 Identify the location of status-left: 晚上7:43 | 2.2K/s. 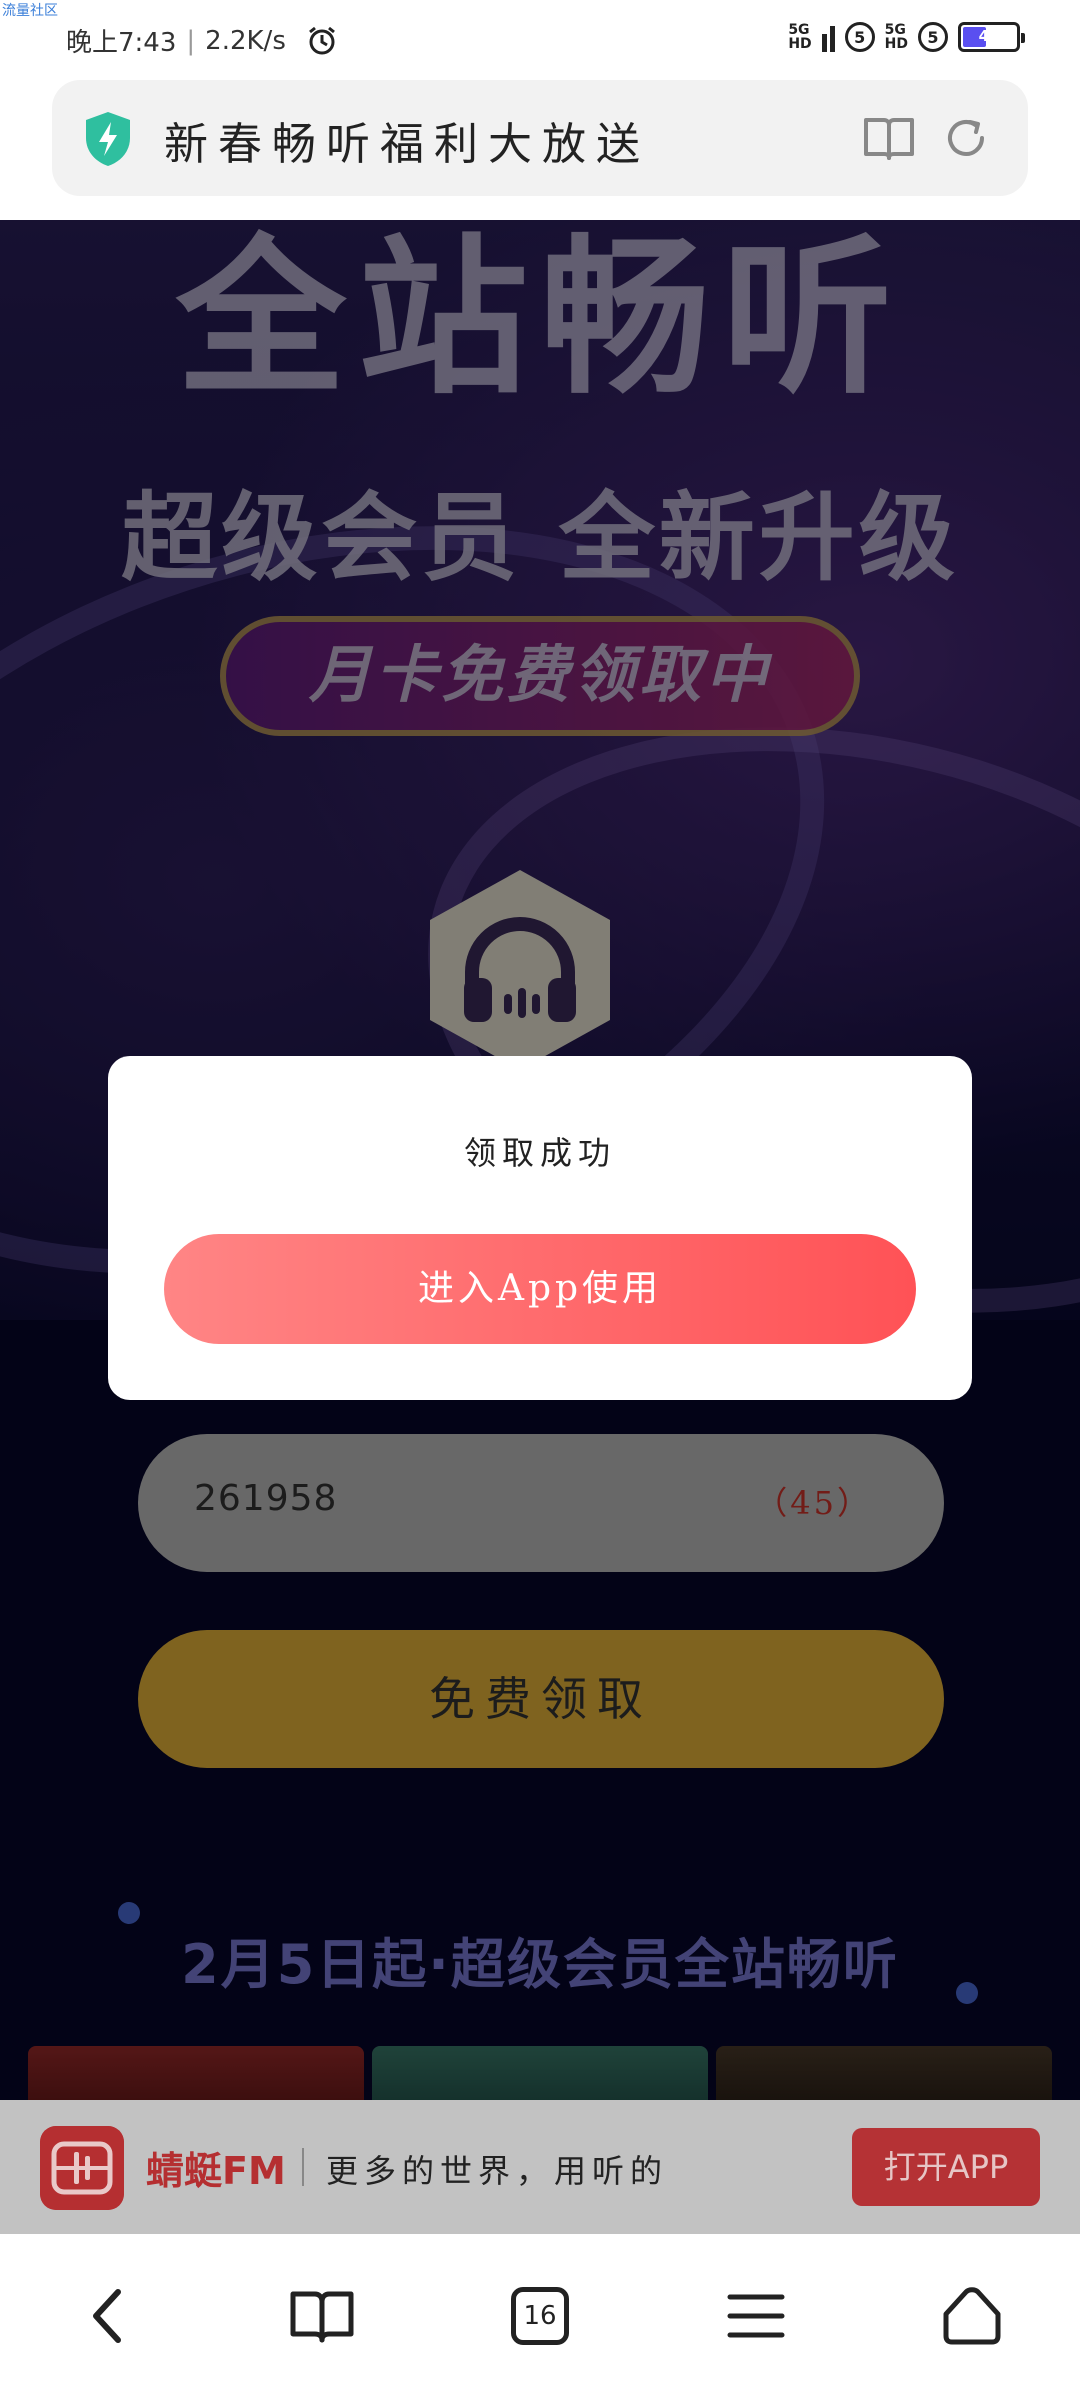
(202, 40).